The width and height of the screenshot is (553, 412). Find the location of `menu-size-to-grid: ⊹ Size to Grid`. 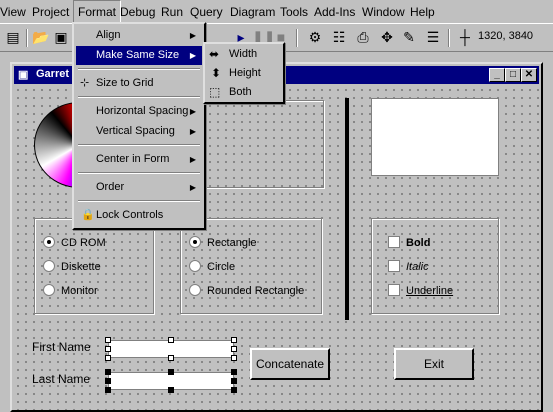

menu-size-to-grid: ⊹ Size to Grid is located at coordinates (139, 83).